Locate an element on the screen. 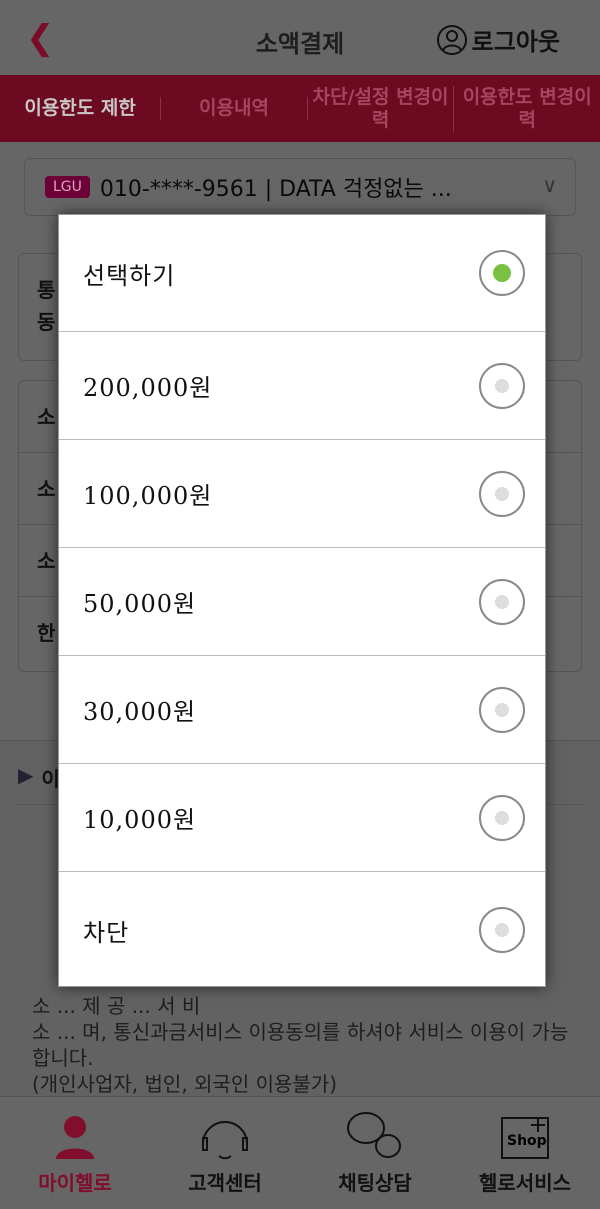  tab-usage-limit: 이용한도 제한 is located at coordinates (81, 108).